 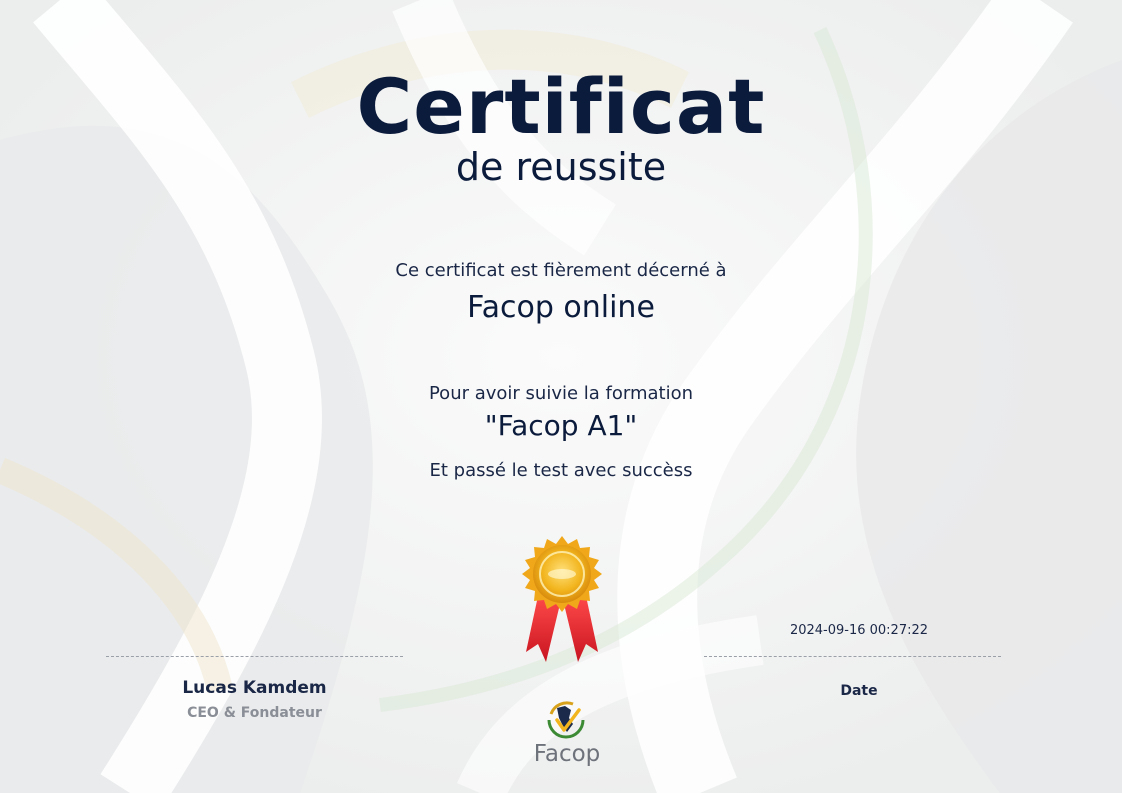 I want to click on certificate-title: Certificat, so click(x=561, y=106).